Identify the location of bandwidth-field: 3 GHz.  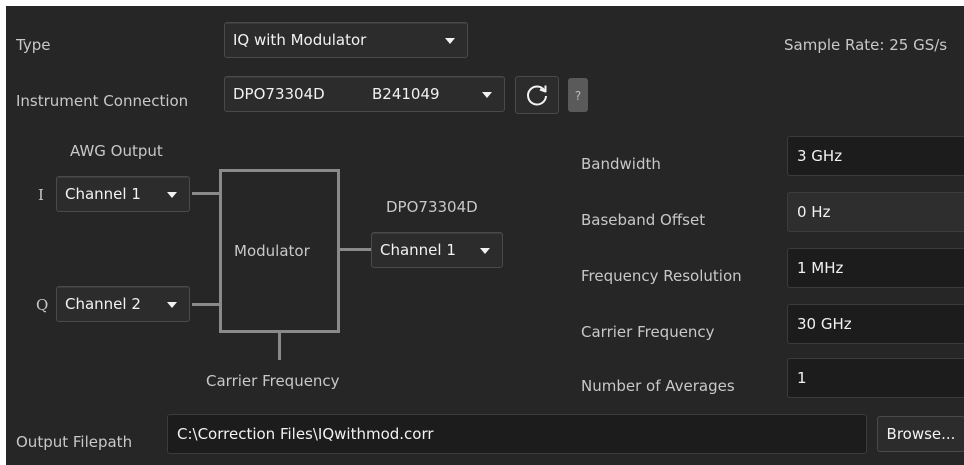
(875, 156).